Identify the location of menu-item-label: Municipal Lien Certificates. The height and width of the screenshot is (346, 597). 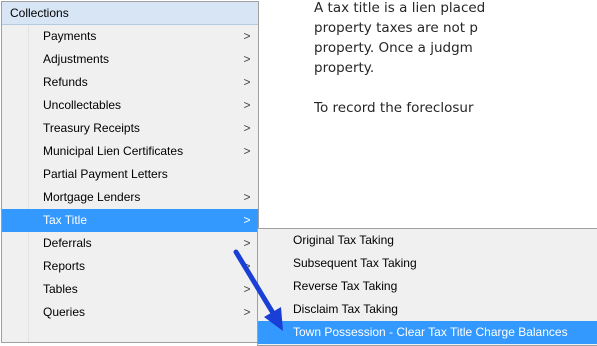
(113, 151).